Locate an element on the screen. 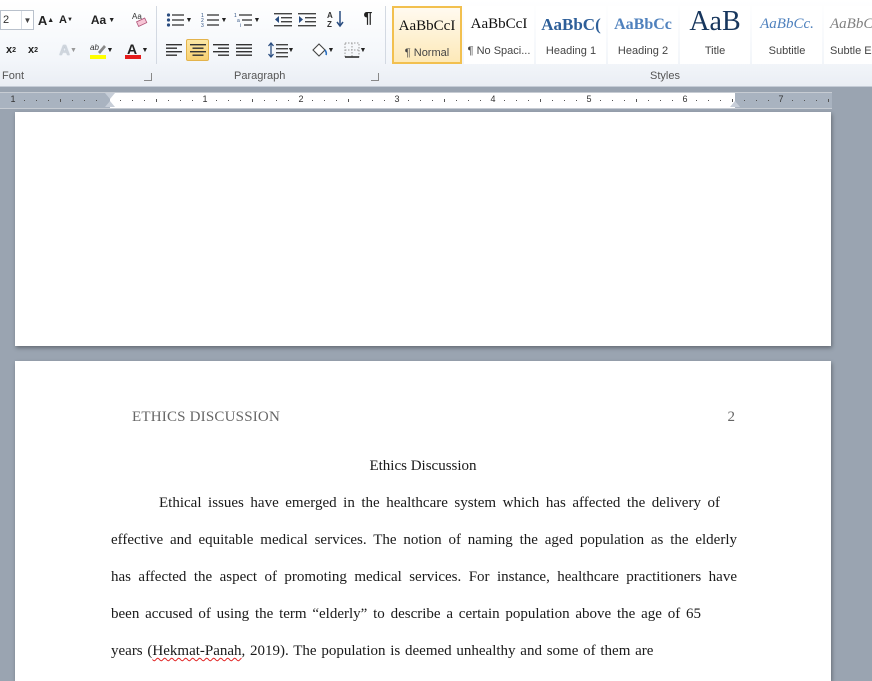  workspace-background is located at coordinates (852, 100).